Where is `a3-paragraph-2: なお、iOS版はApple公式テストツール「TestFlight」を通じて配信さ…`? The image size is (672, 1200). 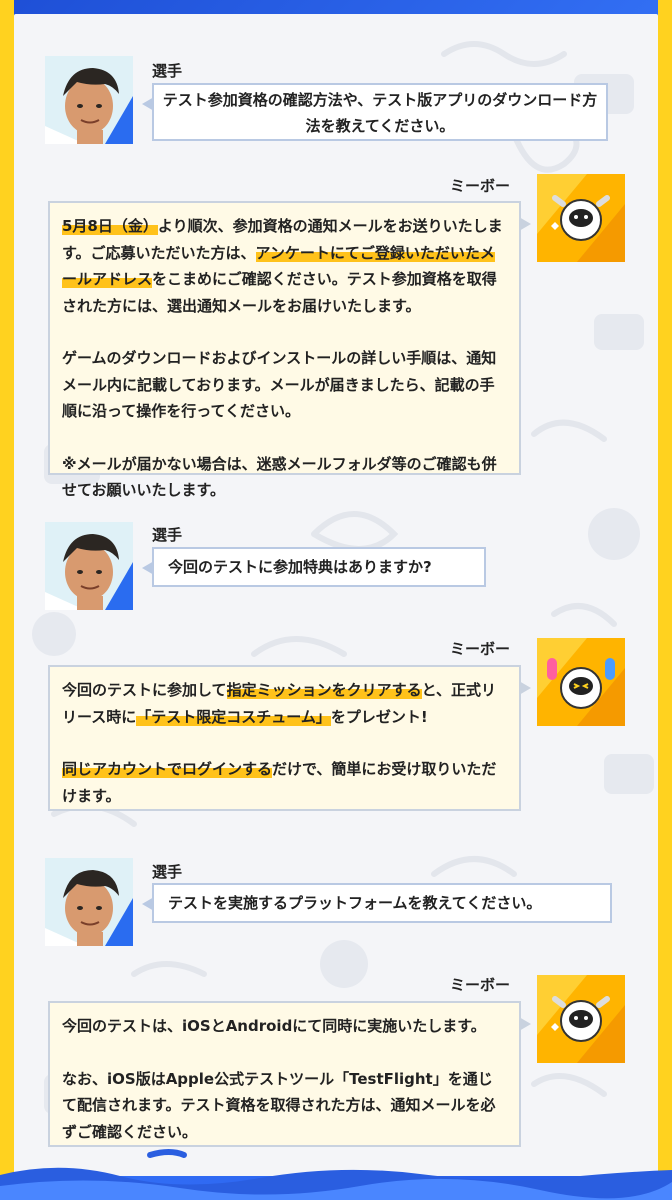
a3-paragraph-2: なお、iOS版はApple公式テストツール「TestFlight」を通じて配信さ… is located at coordinates (279, 1105).